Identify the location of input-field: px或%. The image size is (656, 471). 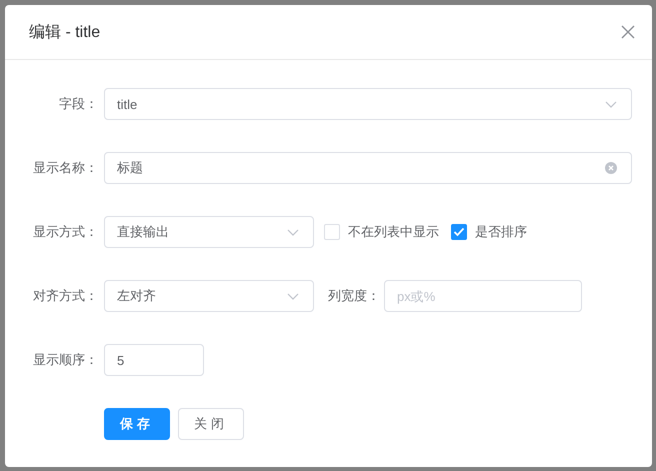
(483, 296).